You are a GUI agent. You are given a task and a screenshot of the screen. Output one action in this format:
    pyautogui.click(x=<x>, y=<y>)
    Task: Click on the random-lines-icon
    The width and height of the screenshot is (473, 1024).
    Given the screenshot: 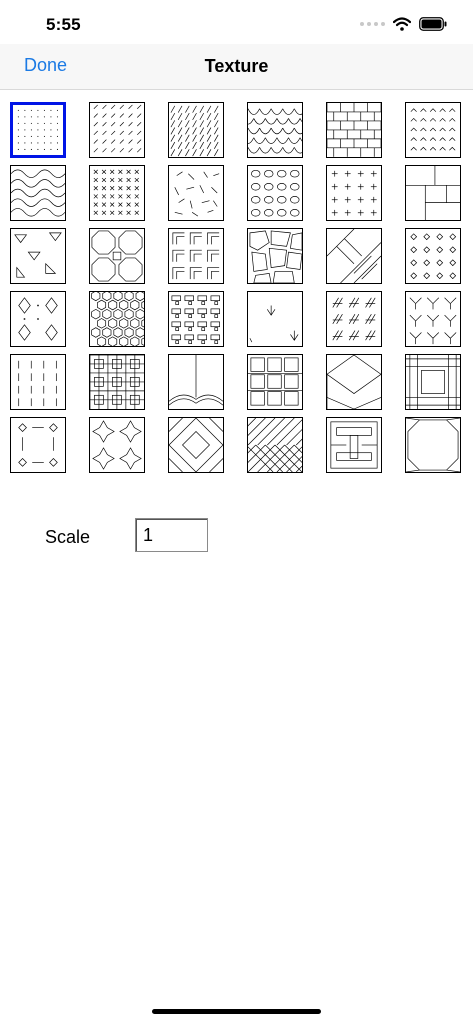 What is the action you would take?
    pyautogui.click(x=197, y=194)
    